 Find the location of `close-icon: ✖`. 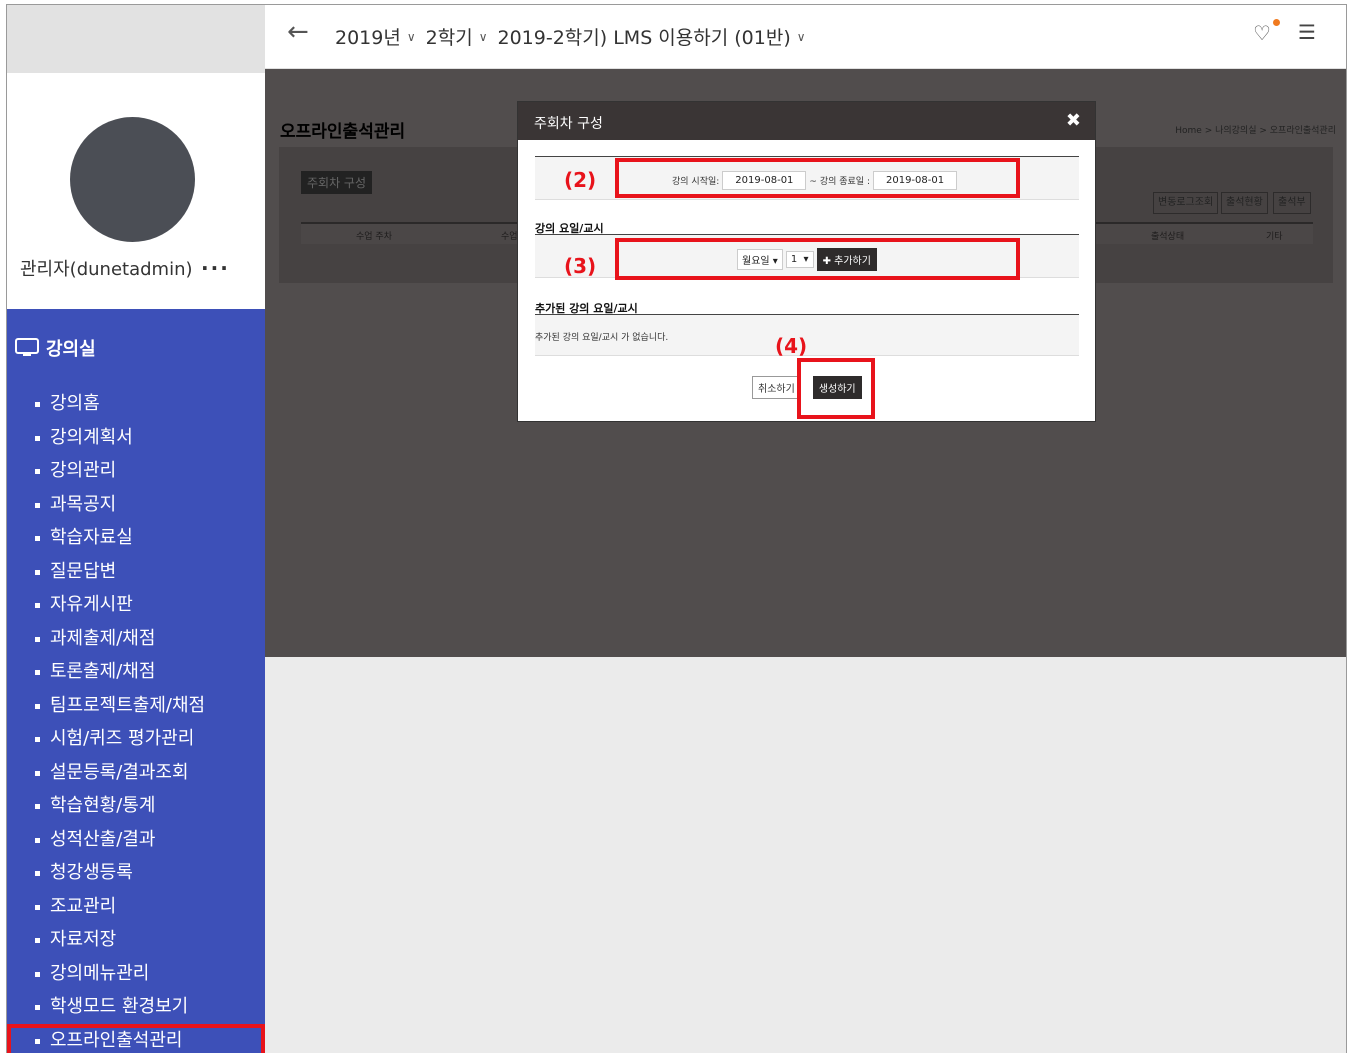

close-icon: ✖ is located at coordinates (1073, 120).